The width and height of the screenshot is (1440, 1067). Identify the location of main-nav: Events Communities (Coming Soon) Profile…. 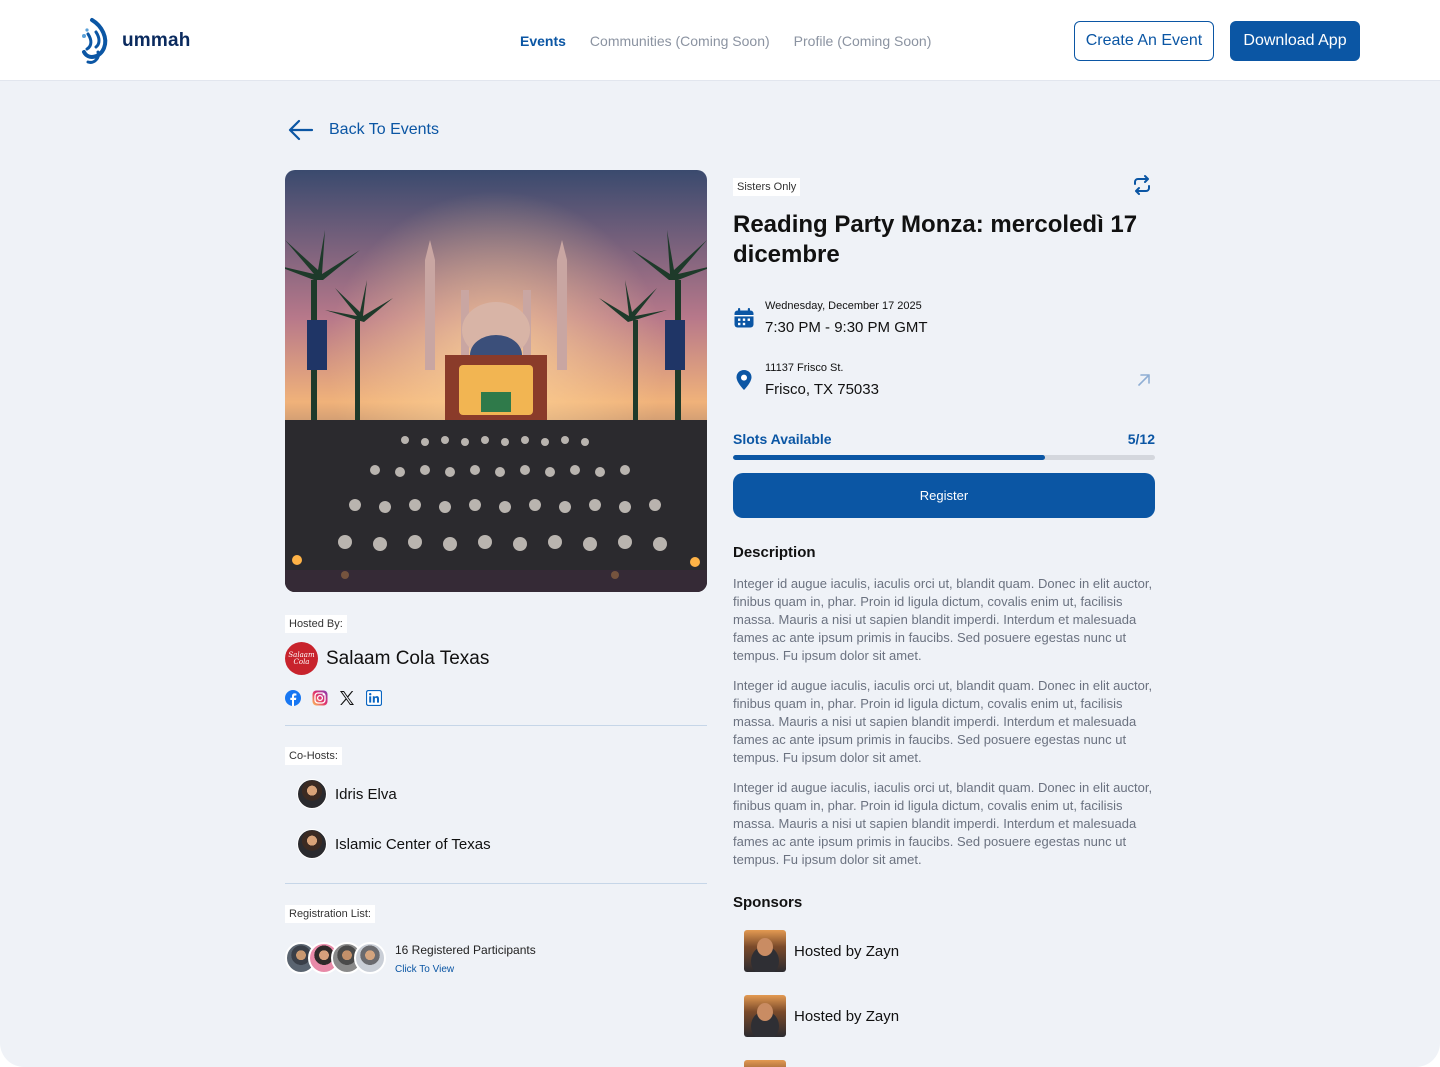
(725, 41).